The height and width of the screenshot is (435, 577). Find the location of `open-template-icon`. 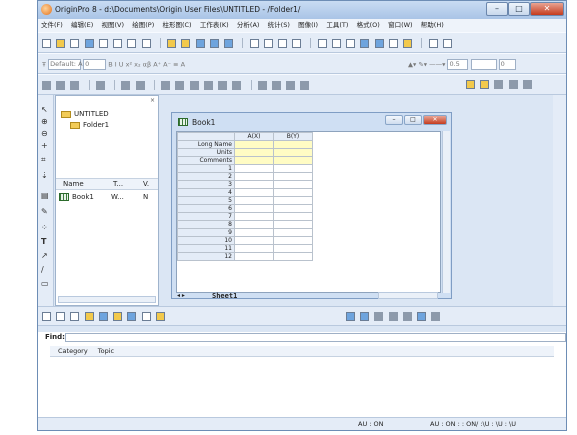

open-template-icon is located at coordinates (186, 43).